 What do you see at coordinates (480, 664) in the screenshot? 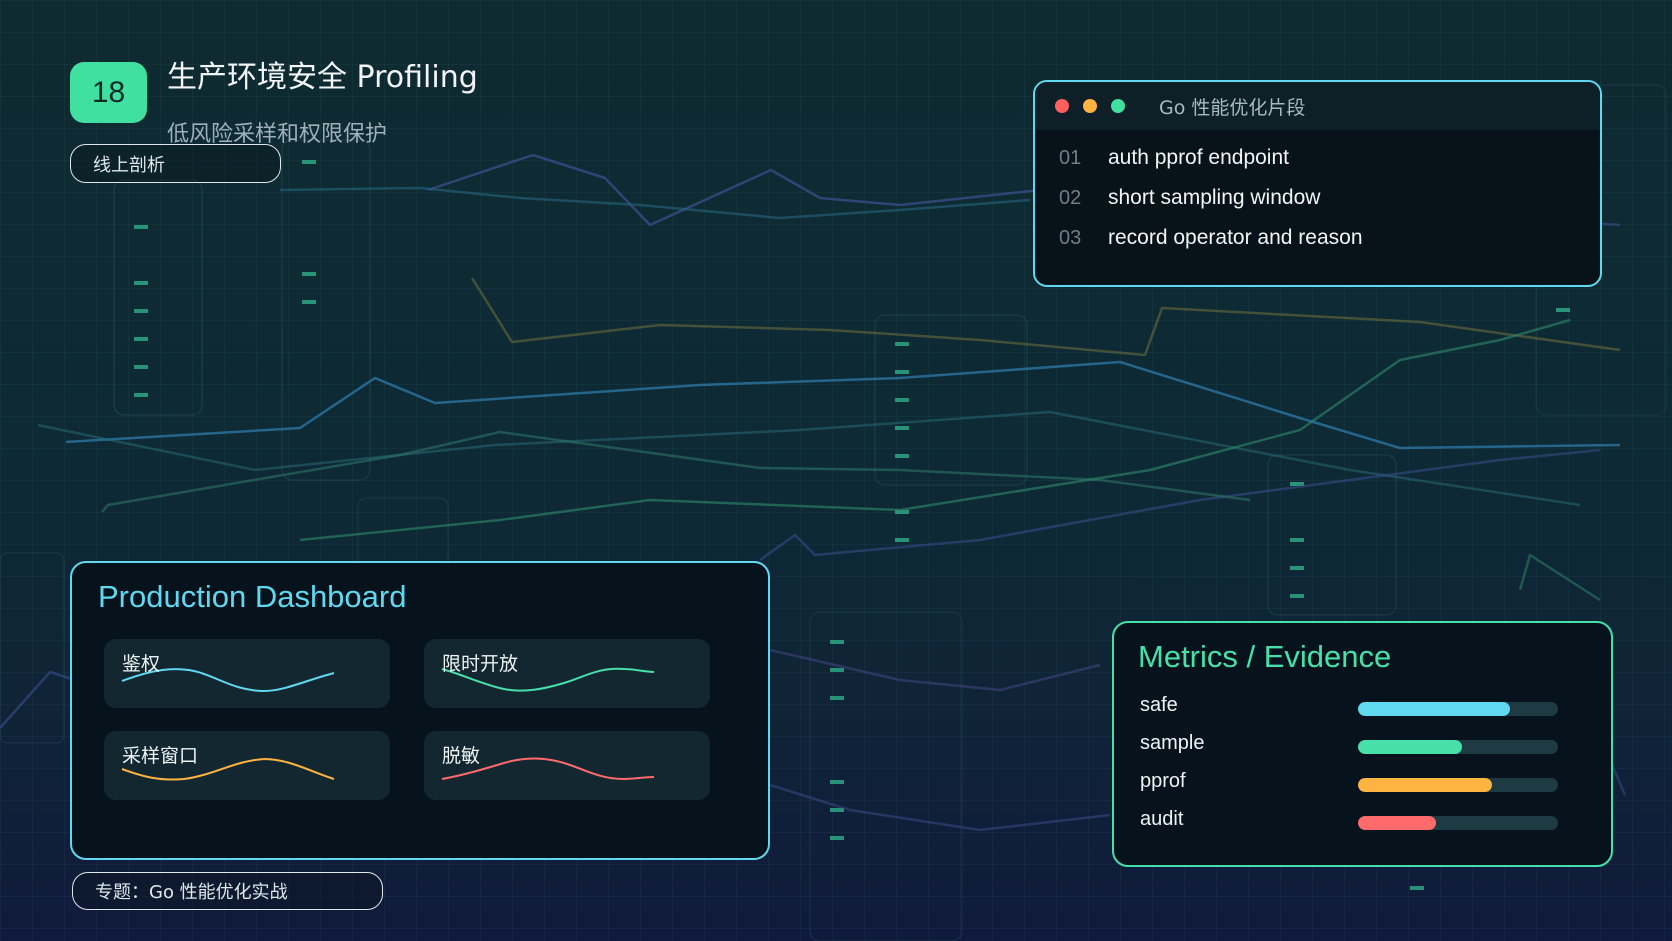
I see `tile-label: 限时开放` at bounding box center [480, 664].